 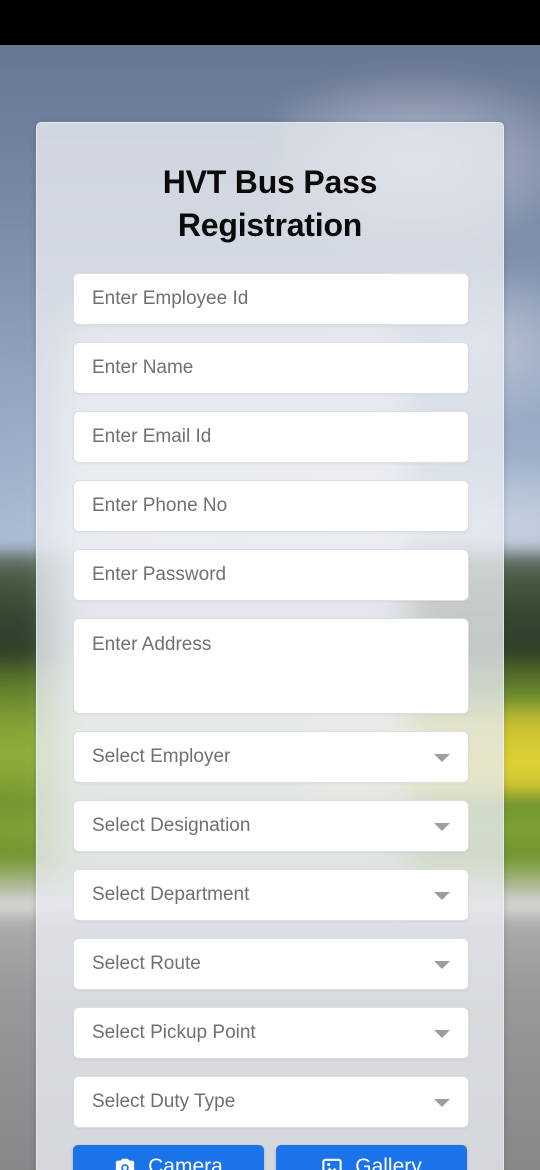 What do you see at coordinates (171, 826) in the screenshot?
I see `designation-select-label: Select Designation` at bounding box center [171, 826].